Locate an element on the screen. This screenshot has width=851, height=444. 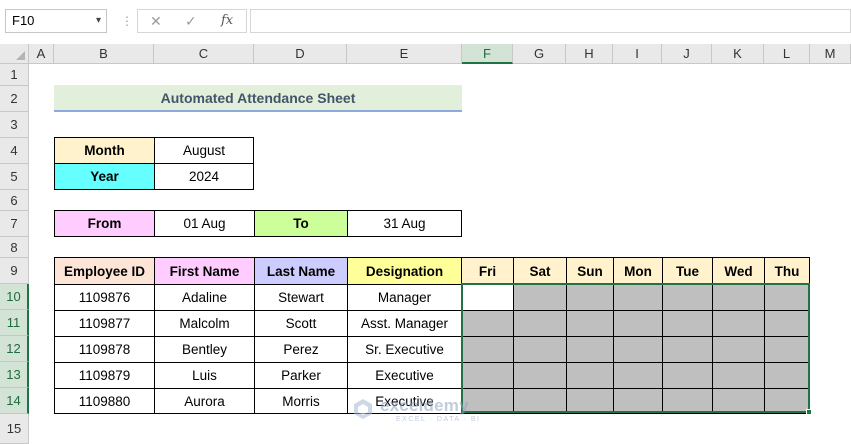
last-name-header: Last Name is located at coordinates (301, 271).